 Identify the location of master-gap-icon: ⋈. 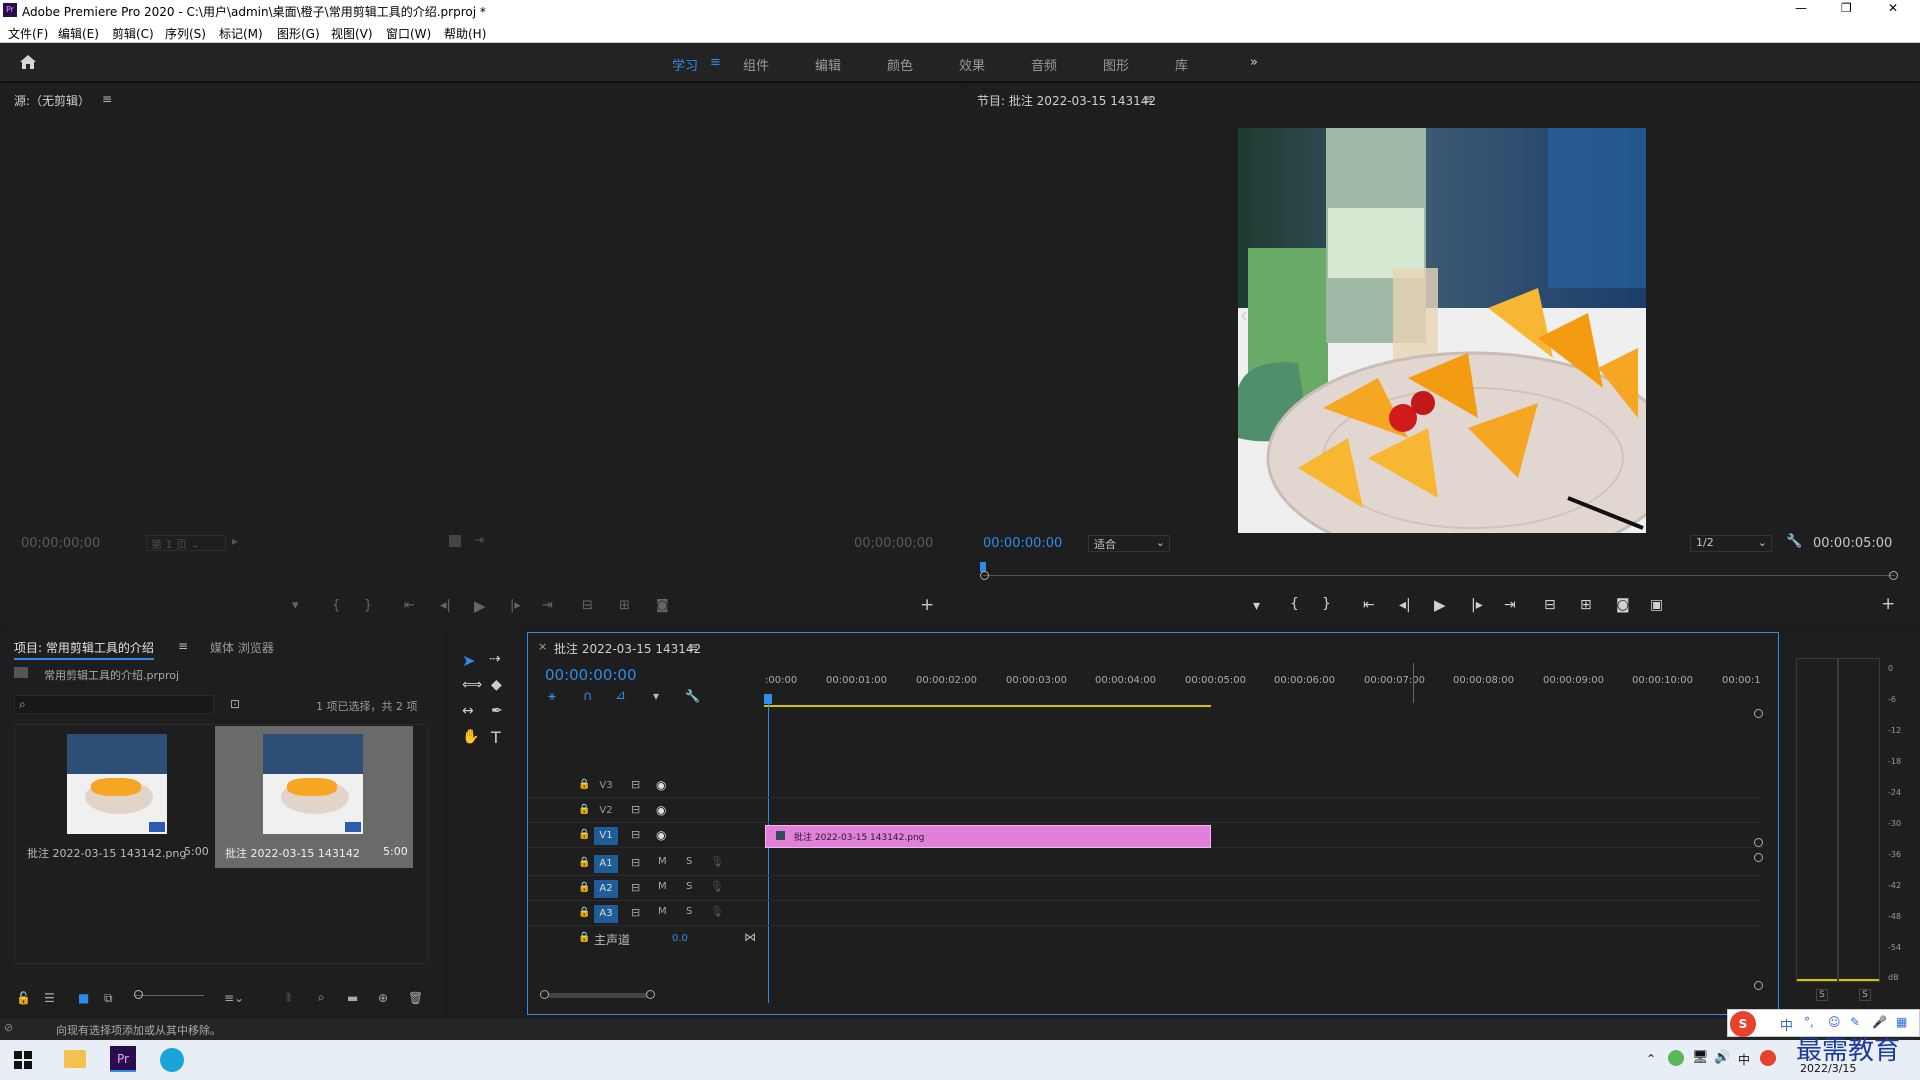
(750, 937).